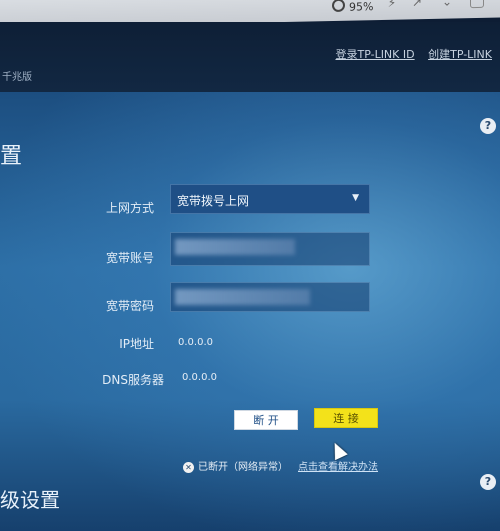 This screenshot has width=500, height=531. Describe the element at coordinates (447, 4) in the screenshot. I see `chevron-down-icon: ⌄` at that location.